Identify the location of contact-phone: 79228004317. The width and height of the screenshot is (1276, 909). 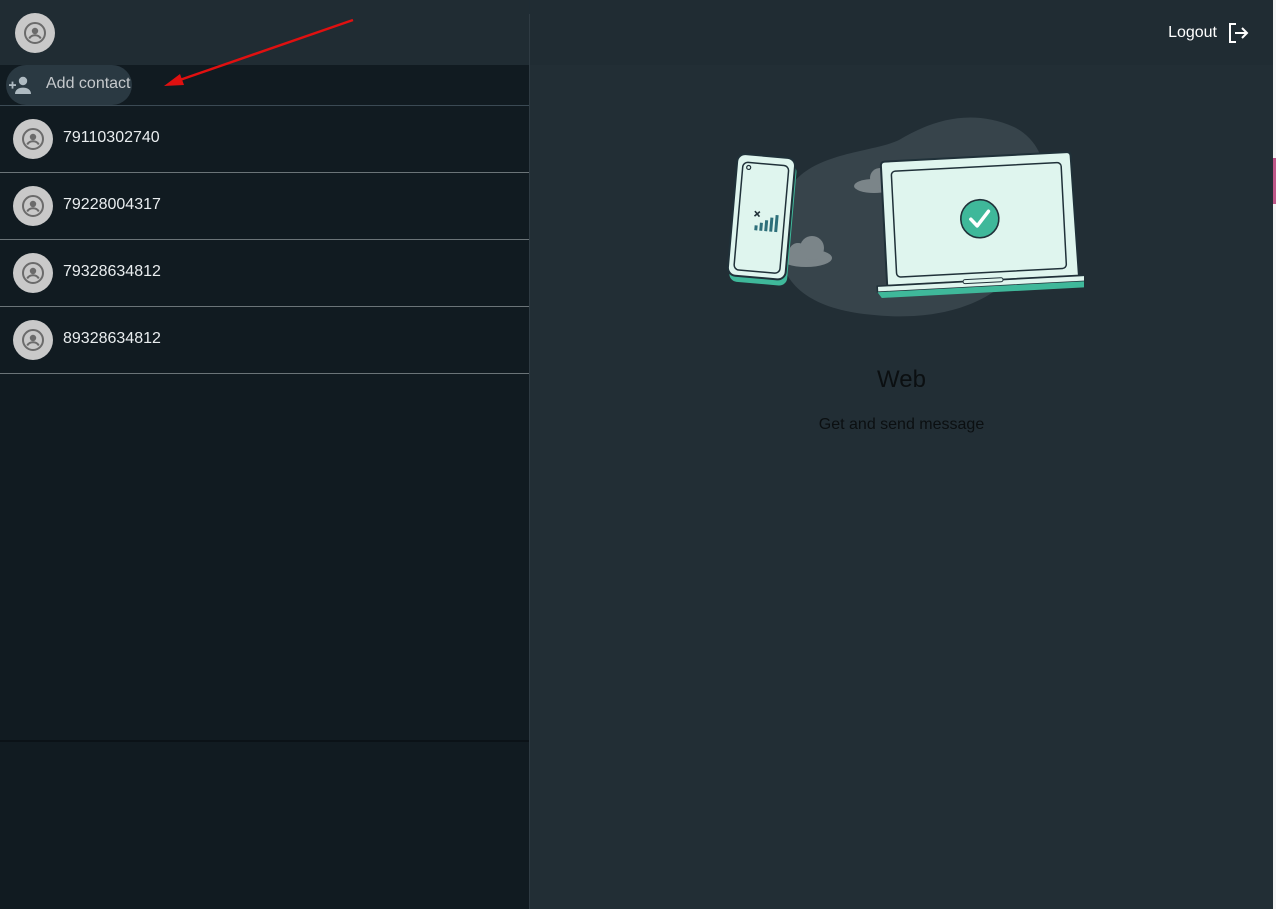
(112, 204).